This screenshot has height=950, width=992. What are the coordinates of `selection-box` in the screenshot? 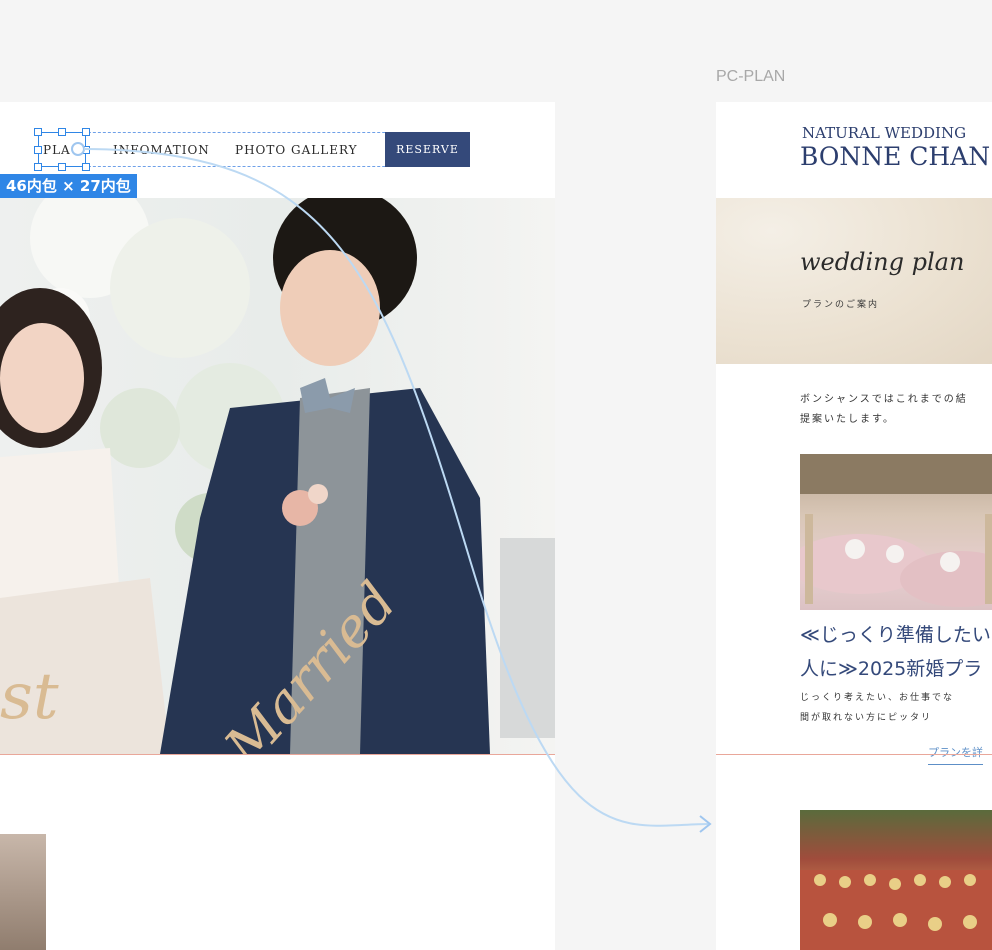 It's located at (62, 149).